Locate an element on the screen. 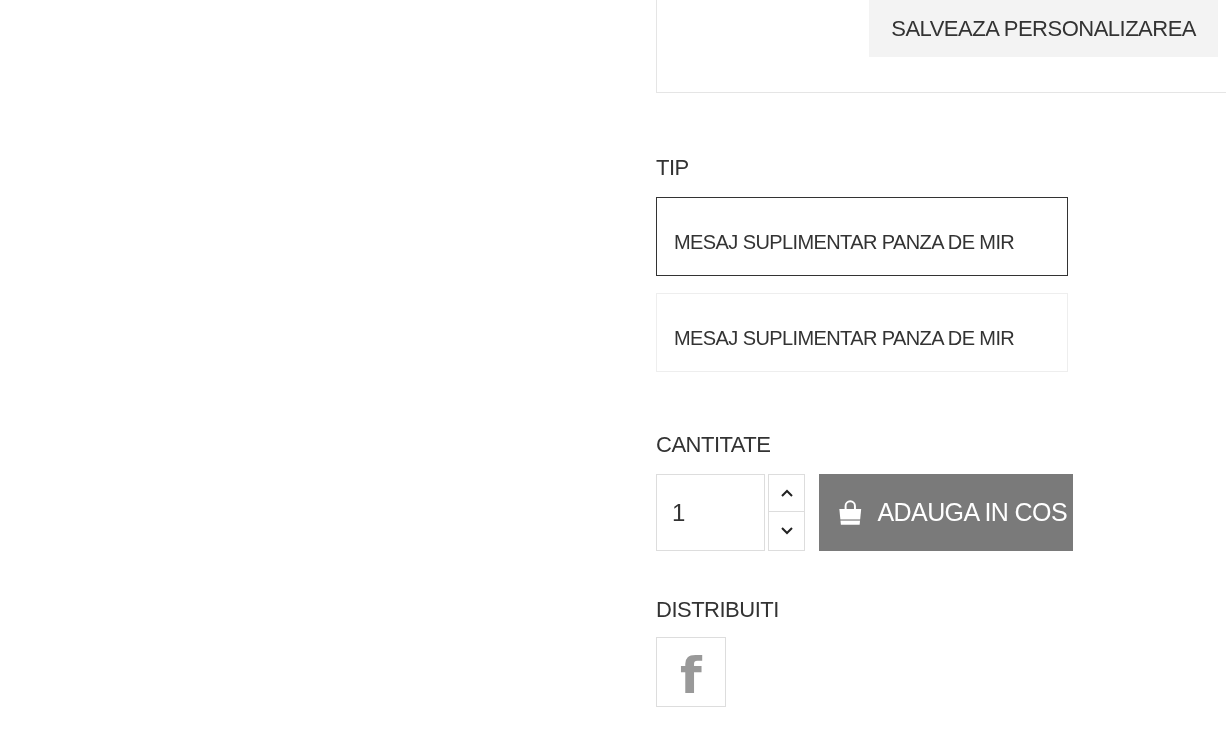 This screenshot has width=1226, height=756. quantity-label: CANTITATE is located at coordinates (714, 445).